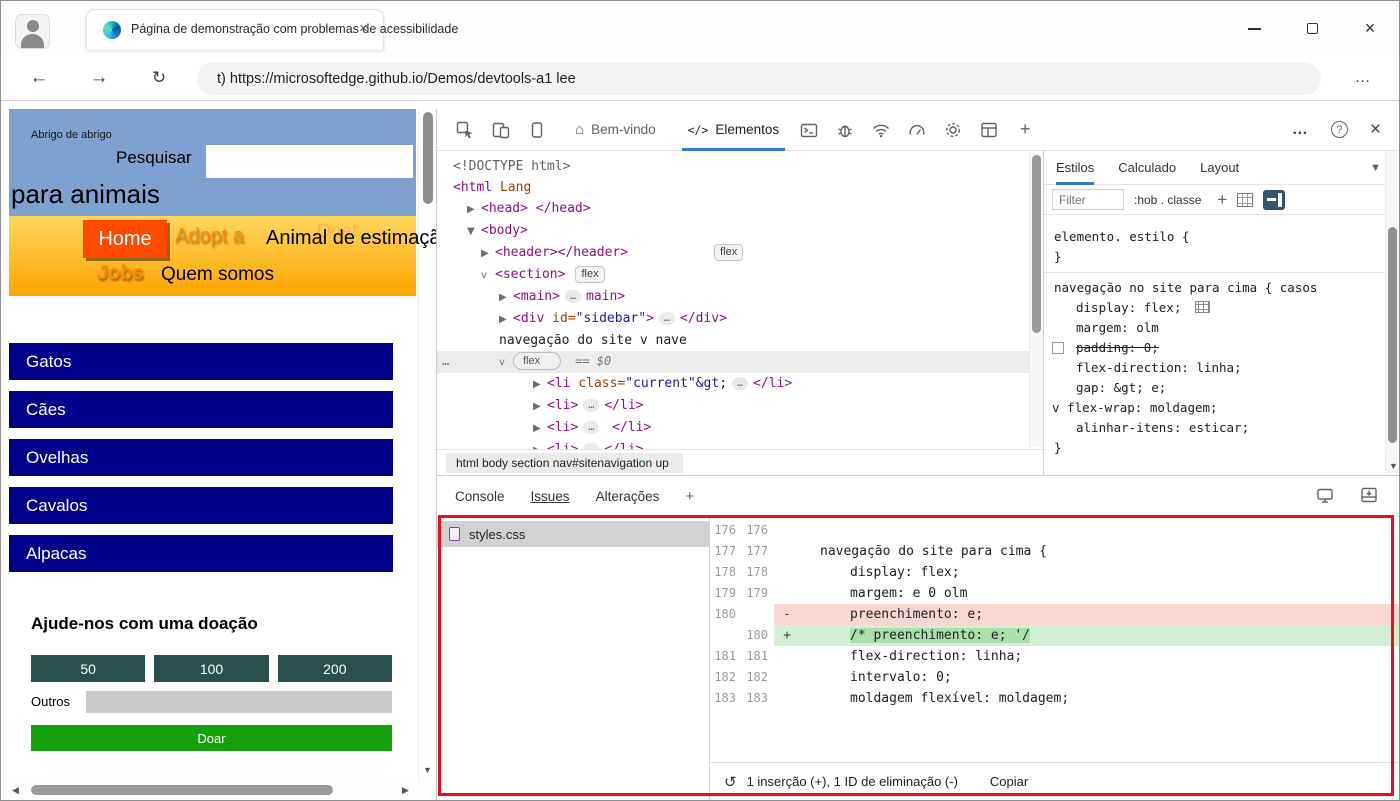 Image resolution: width=1400 pixels, height=801 pixels. What do you see at coordinates (1219, 168) in the screenshot?
I see `tab-layout: Layout` at bounding box center [1219, 168].